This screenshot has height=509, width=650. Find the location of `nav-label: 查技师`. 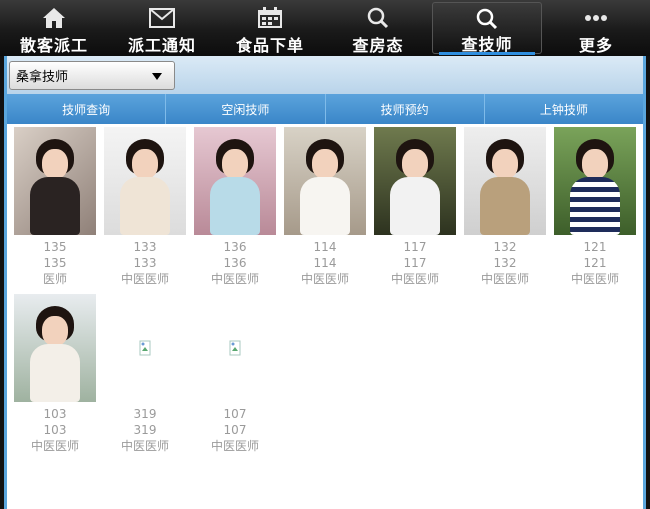

nav-label: 查技师 is located at coordinates (487, 44).